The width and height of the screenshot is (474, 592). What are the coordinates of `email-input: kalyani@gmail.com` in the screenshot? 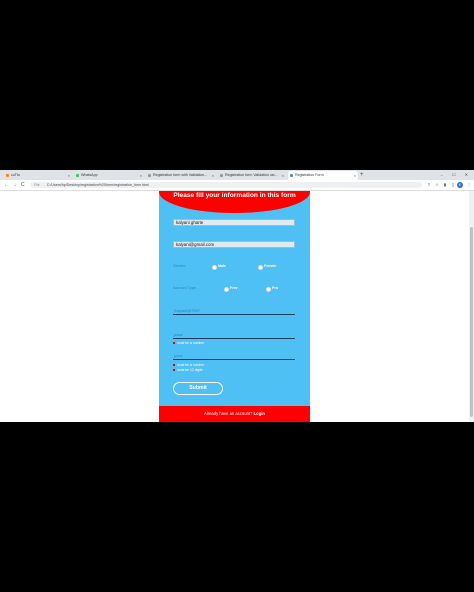 It's located at (234, 244).